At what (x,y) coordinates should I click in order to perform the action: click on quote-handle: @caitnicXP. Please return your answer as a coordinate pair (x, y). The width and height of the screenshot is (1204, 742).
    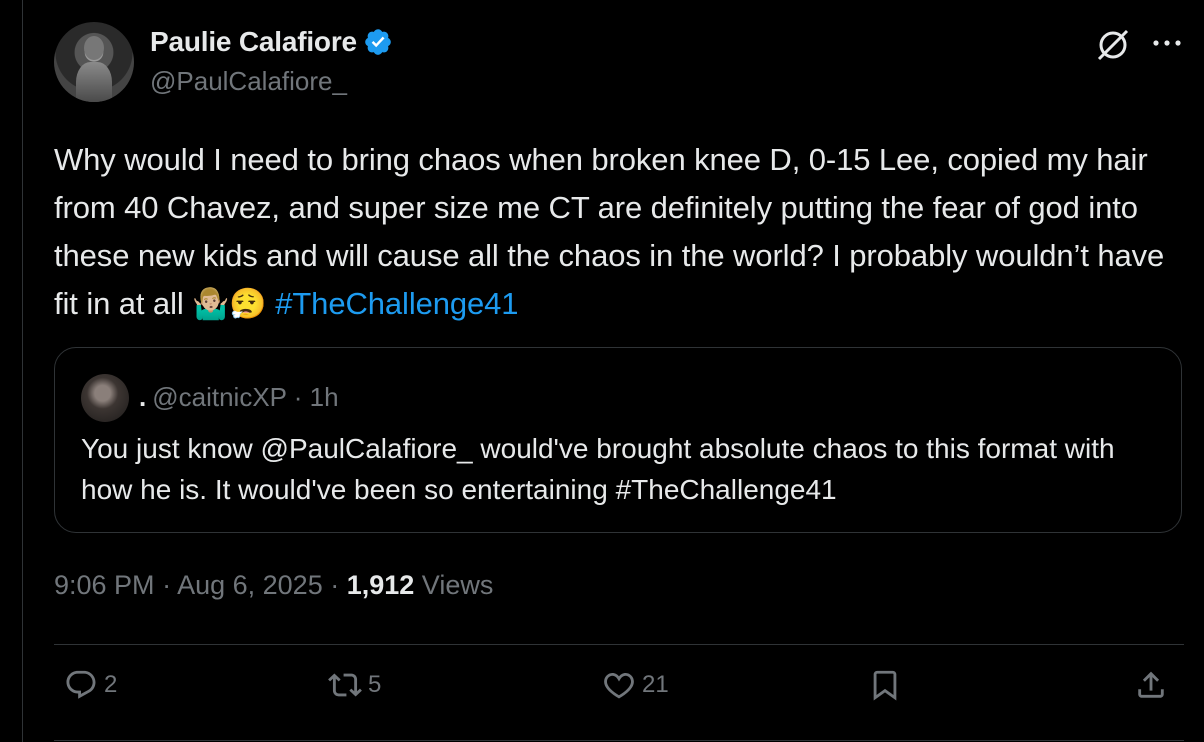
    Looking at the image, I should click on (219, 397).